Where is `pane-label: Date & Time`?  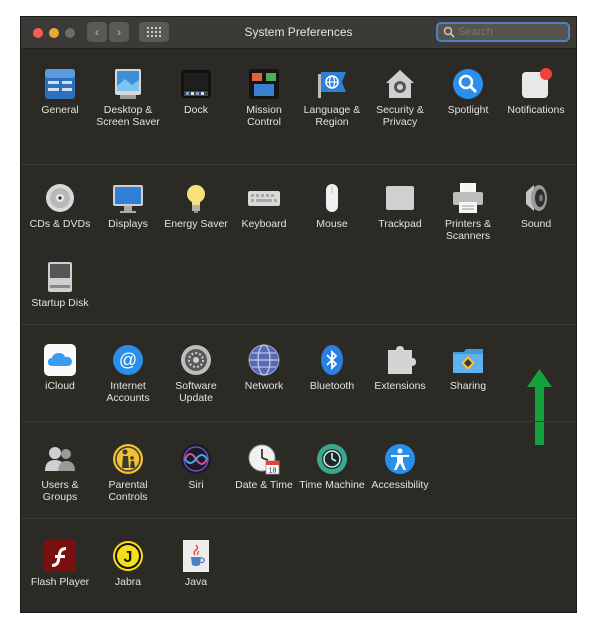 pane-label: Date & Time is located at coordinates (264, 485).